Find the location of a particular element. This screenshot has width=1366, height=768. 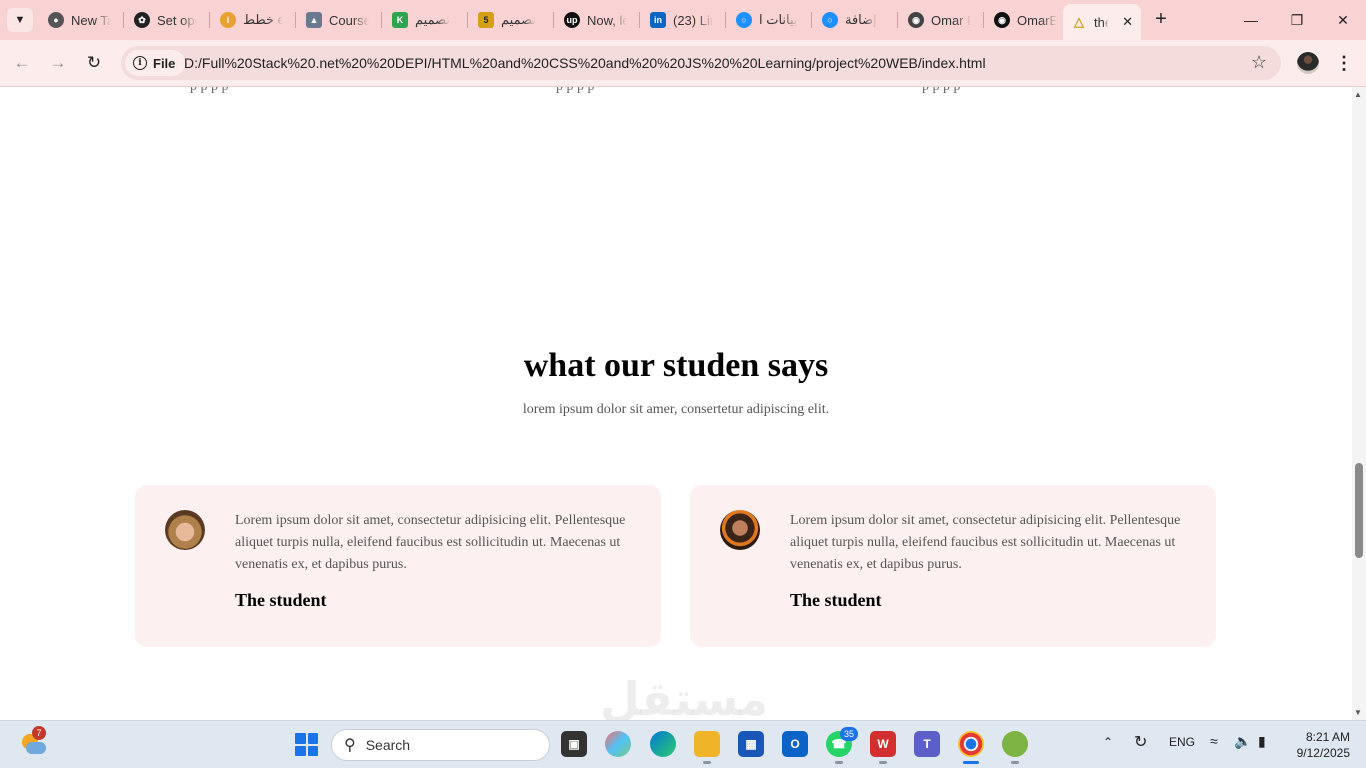

tab-1: ✿ Set ope is located at coordinates (167, 20).